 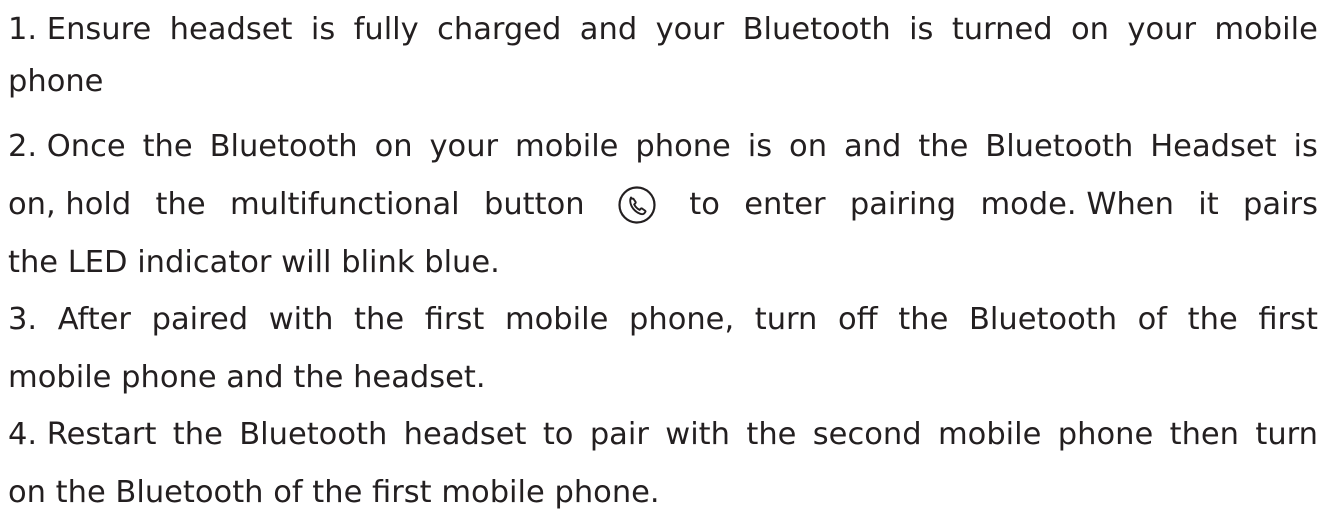 I want to click on word: paired, so click(x=200, y=319).